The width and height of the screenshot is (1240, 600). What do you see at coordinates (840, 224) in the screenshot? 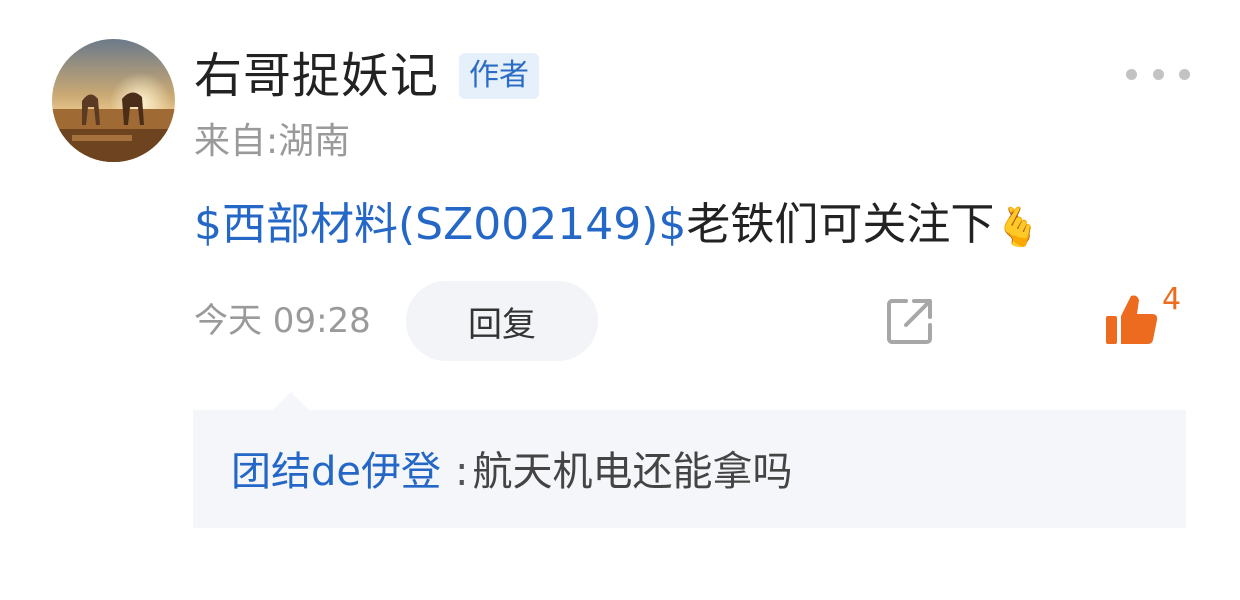
I see `comment-text: 老铁们可关注下` at bounding box center [840, 224].